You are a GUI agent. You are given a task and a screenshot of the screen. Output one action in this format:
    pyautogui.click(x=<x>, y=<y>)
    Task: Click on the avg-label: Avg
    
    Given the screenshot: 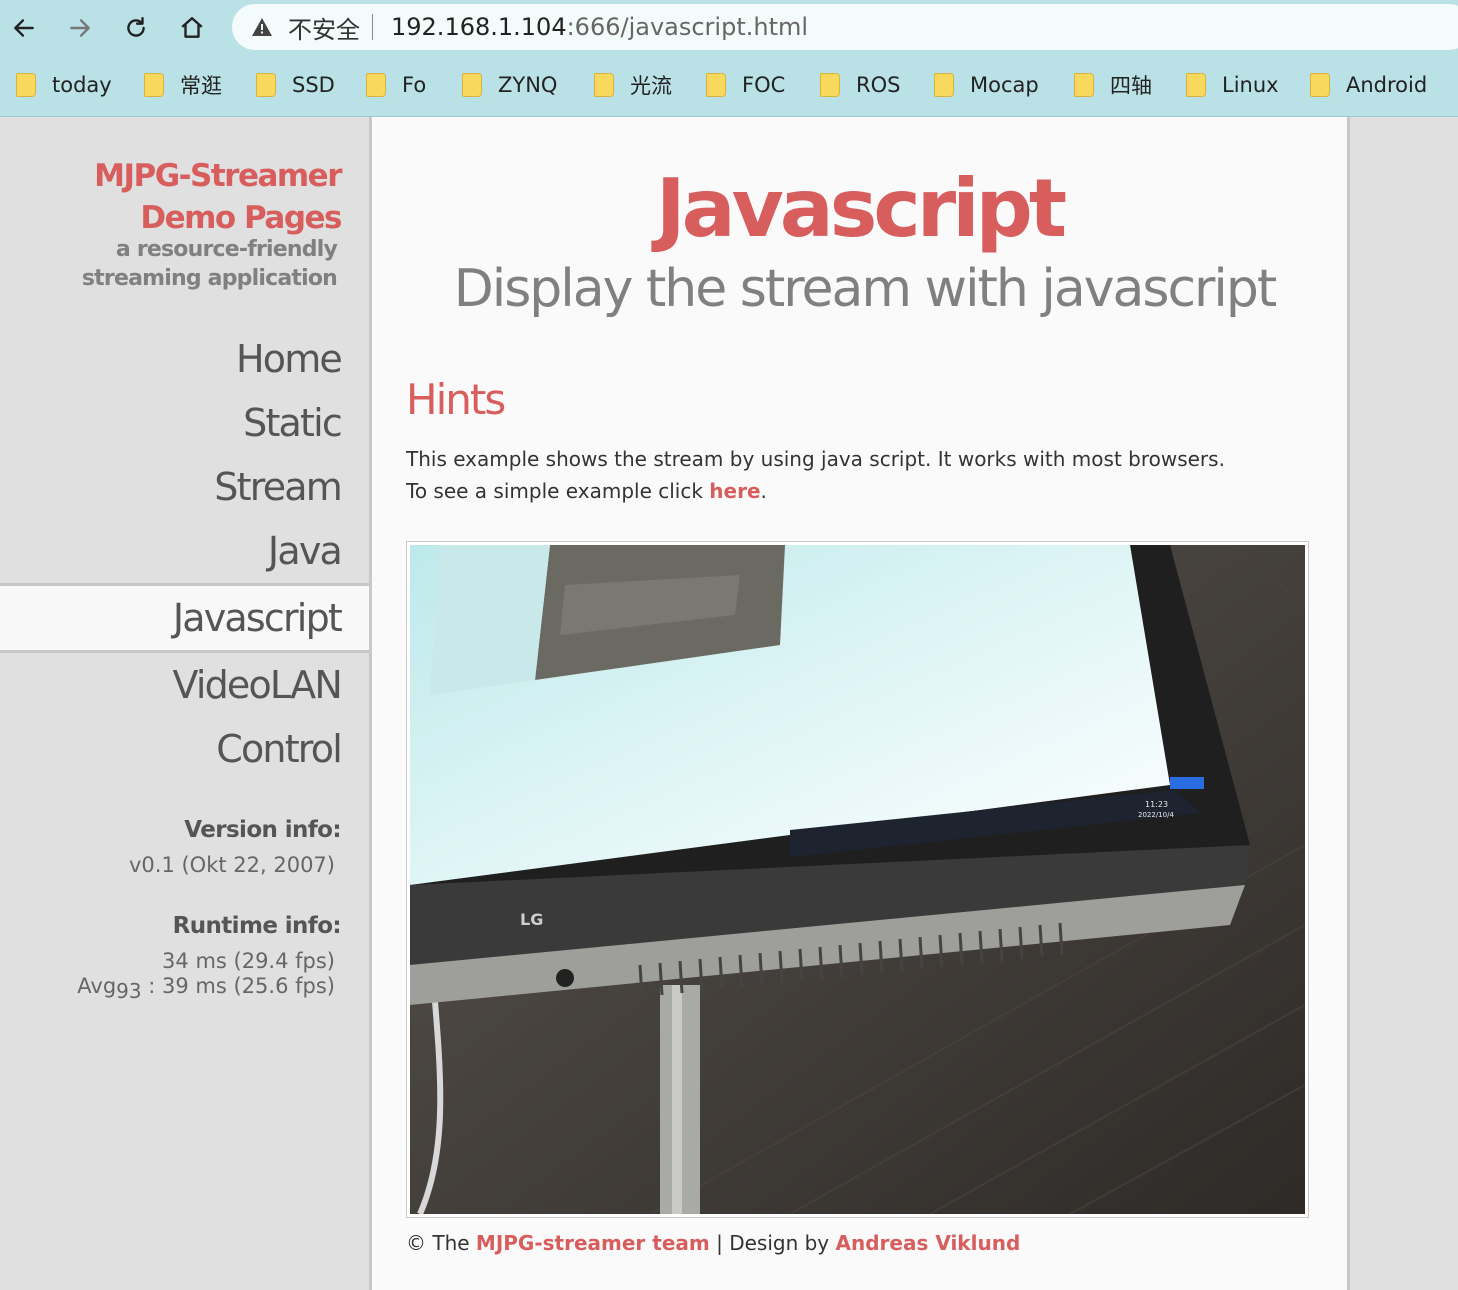 What is the action you would take?
    pyautogui.click(x=97, y=986)
    